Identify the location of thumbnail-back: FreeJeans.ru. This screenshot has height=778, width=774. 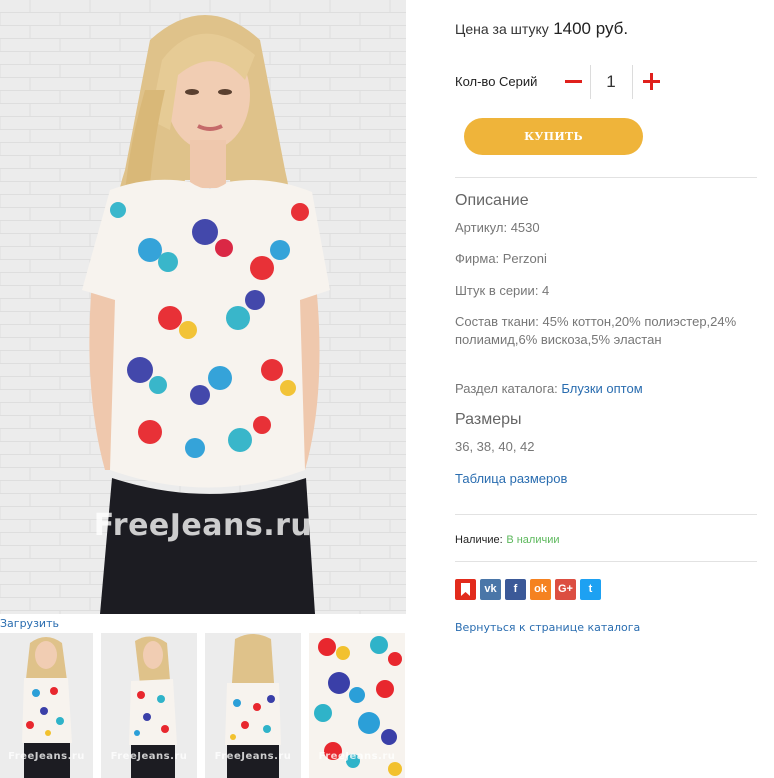
(253, 705).